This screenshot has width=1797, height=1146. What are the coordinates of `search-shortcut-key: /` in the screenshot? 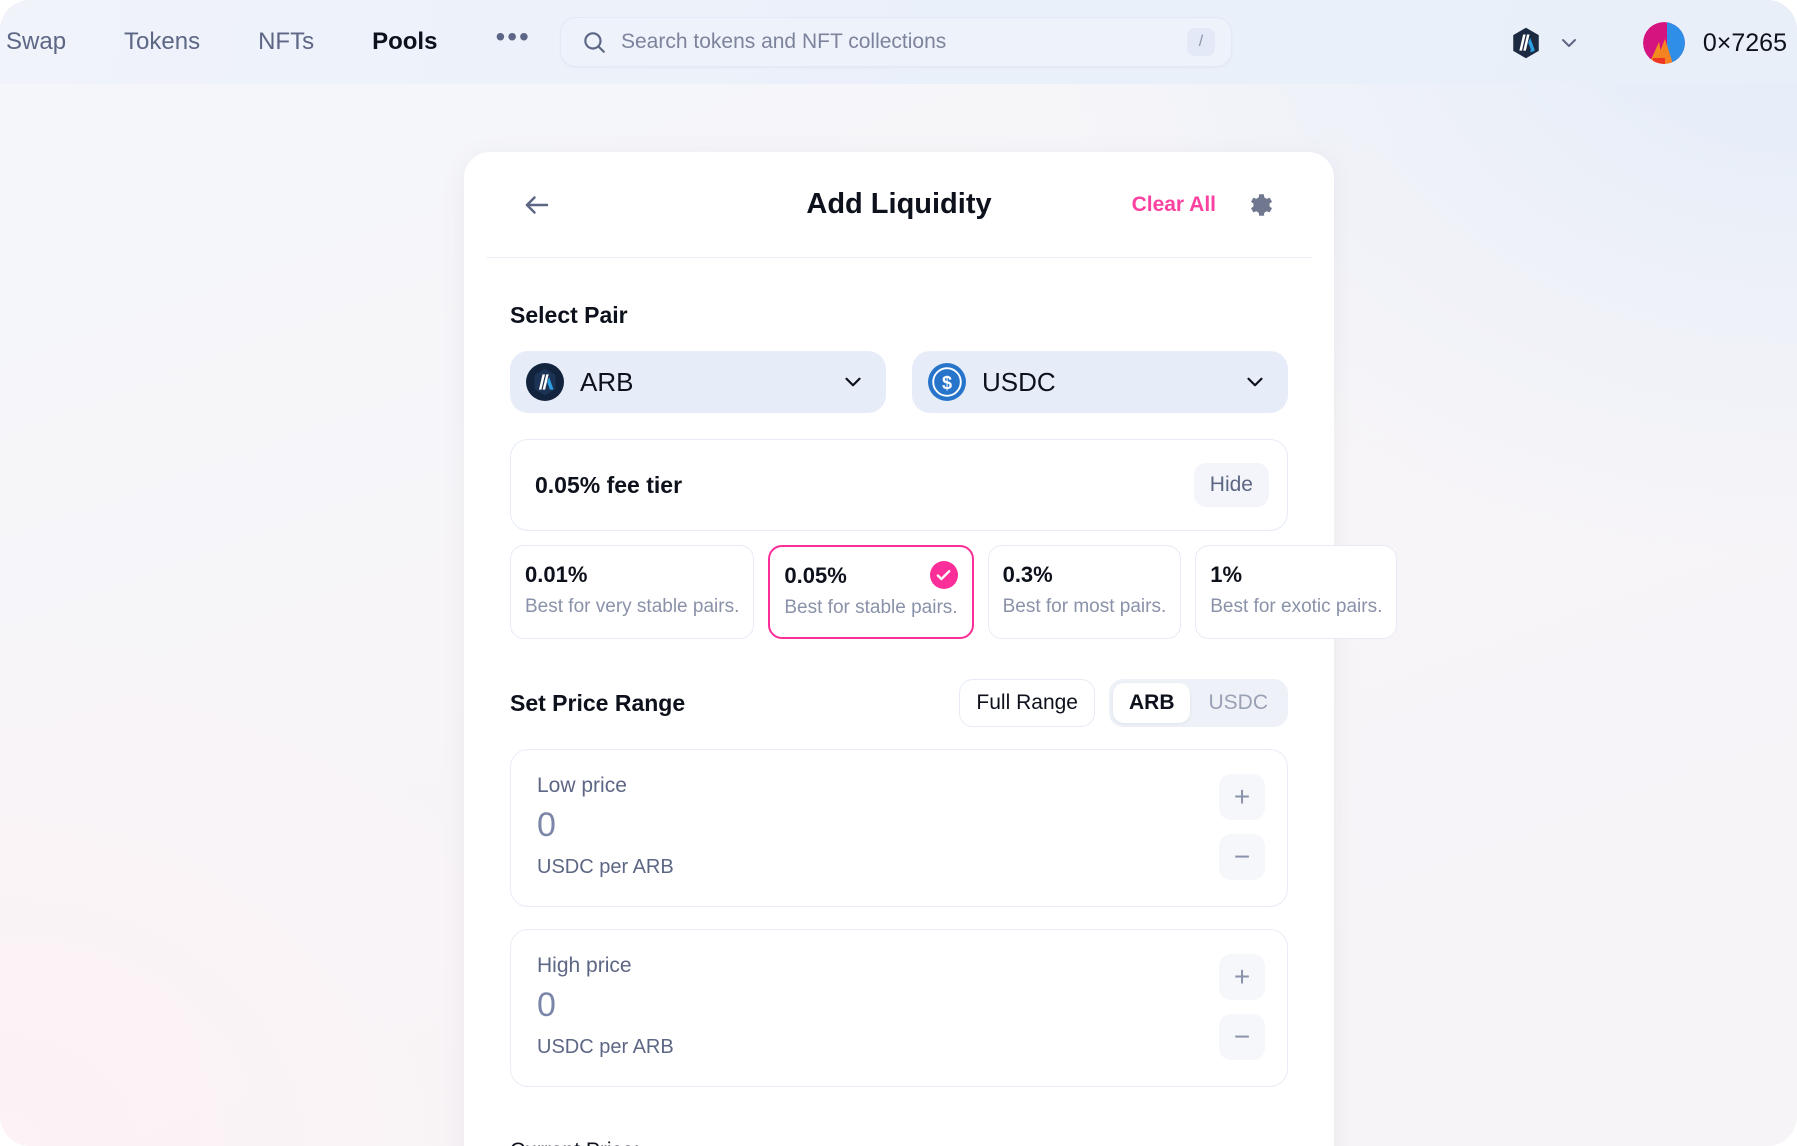 It's located at (1201, 42).